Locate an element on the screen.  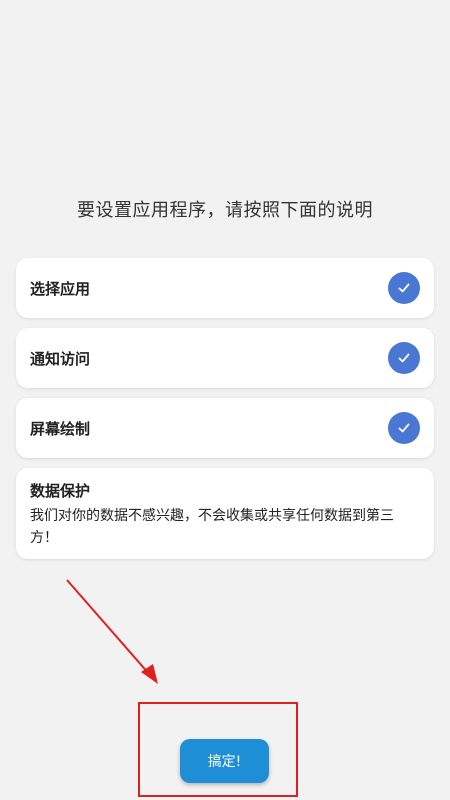
step-label: 通知访问 is located at coordinates (60, 358).